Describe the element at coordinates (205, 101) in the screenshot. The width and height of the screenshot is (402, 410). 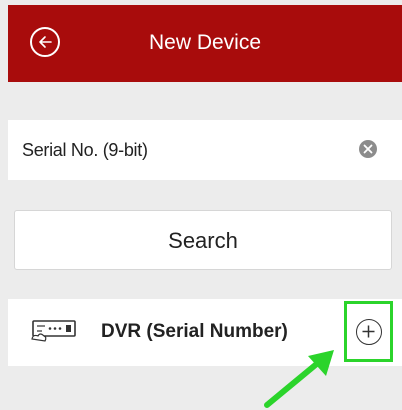
I see `spacer` at that location.